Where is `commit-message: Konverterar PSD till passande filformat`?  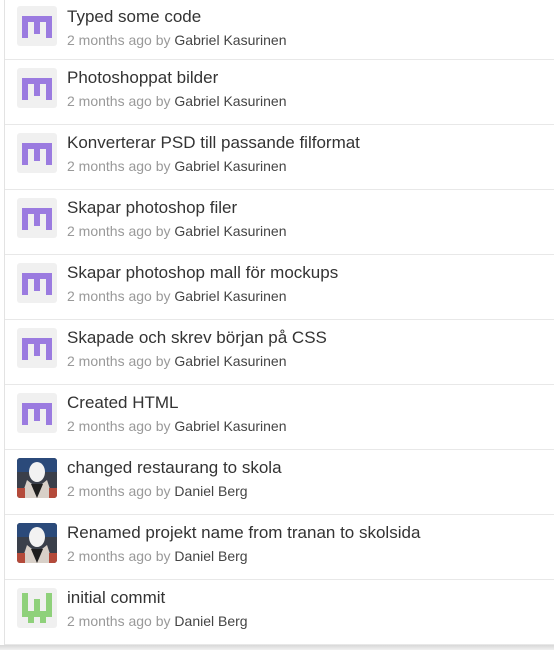
commit-message: Konverterar PSD till passande filformat is located at coordinates (213, 143).